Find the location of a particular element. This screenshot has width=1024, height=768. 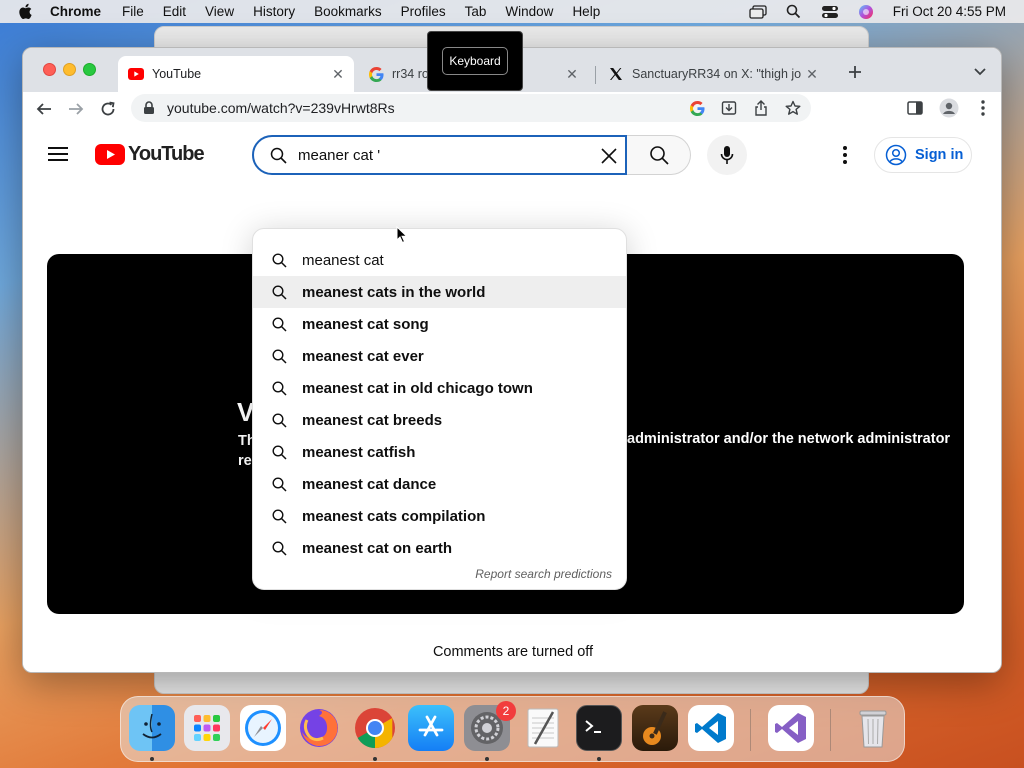

address-bar: youtube.com/watch?v=239vHrwt8Rs is located at coordinates (471, 108).